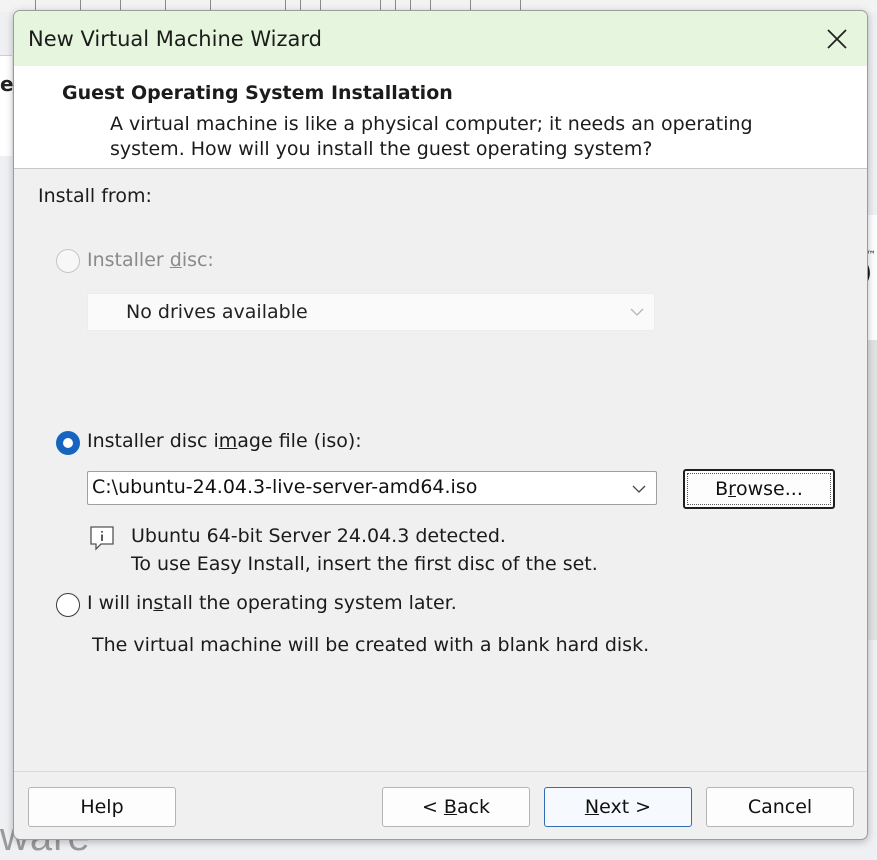 The image size is (877, 860). I want to click on back-button: < Back, so click(456, 807).